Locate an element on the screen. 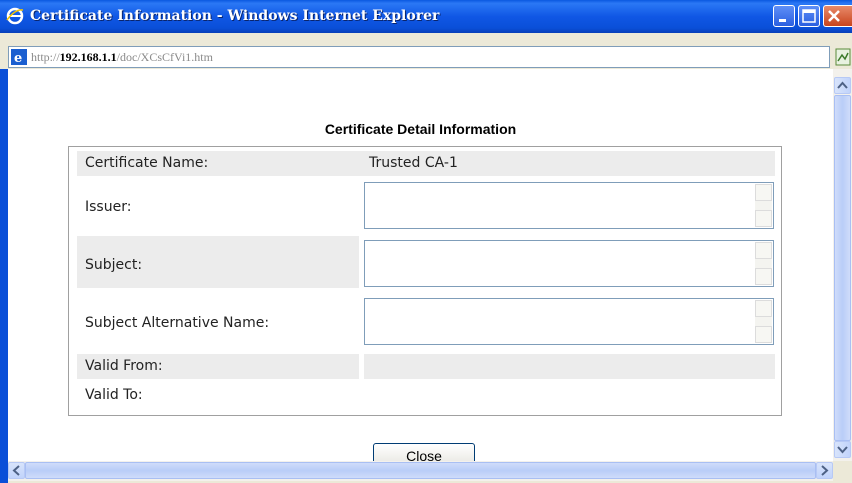 This screenshot has height=483, width=852. maximize-button is located at coordinates (809, 16).